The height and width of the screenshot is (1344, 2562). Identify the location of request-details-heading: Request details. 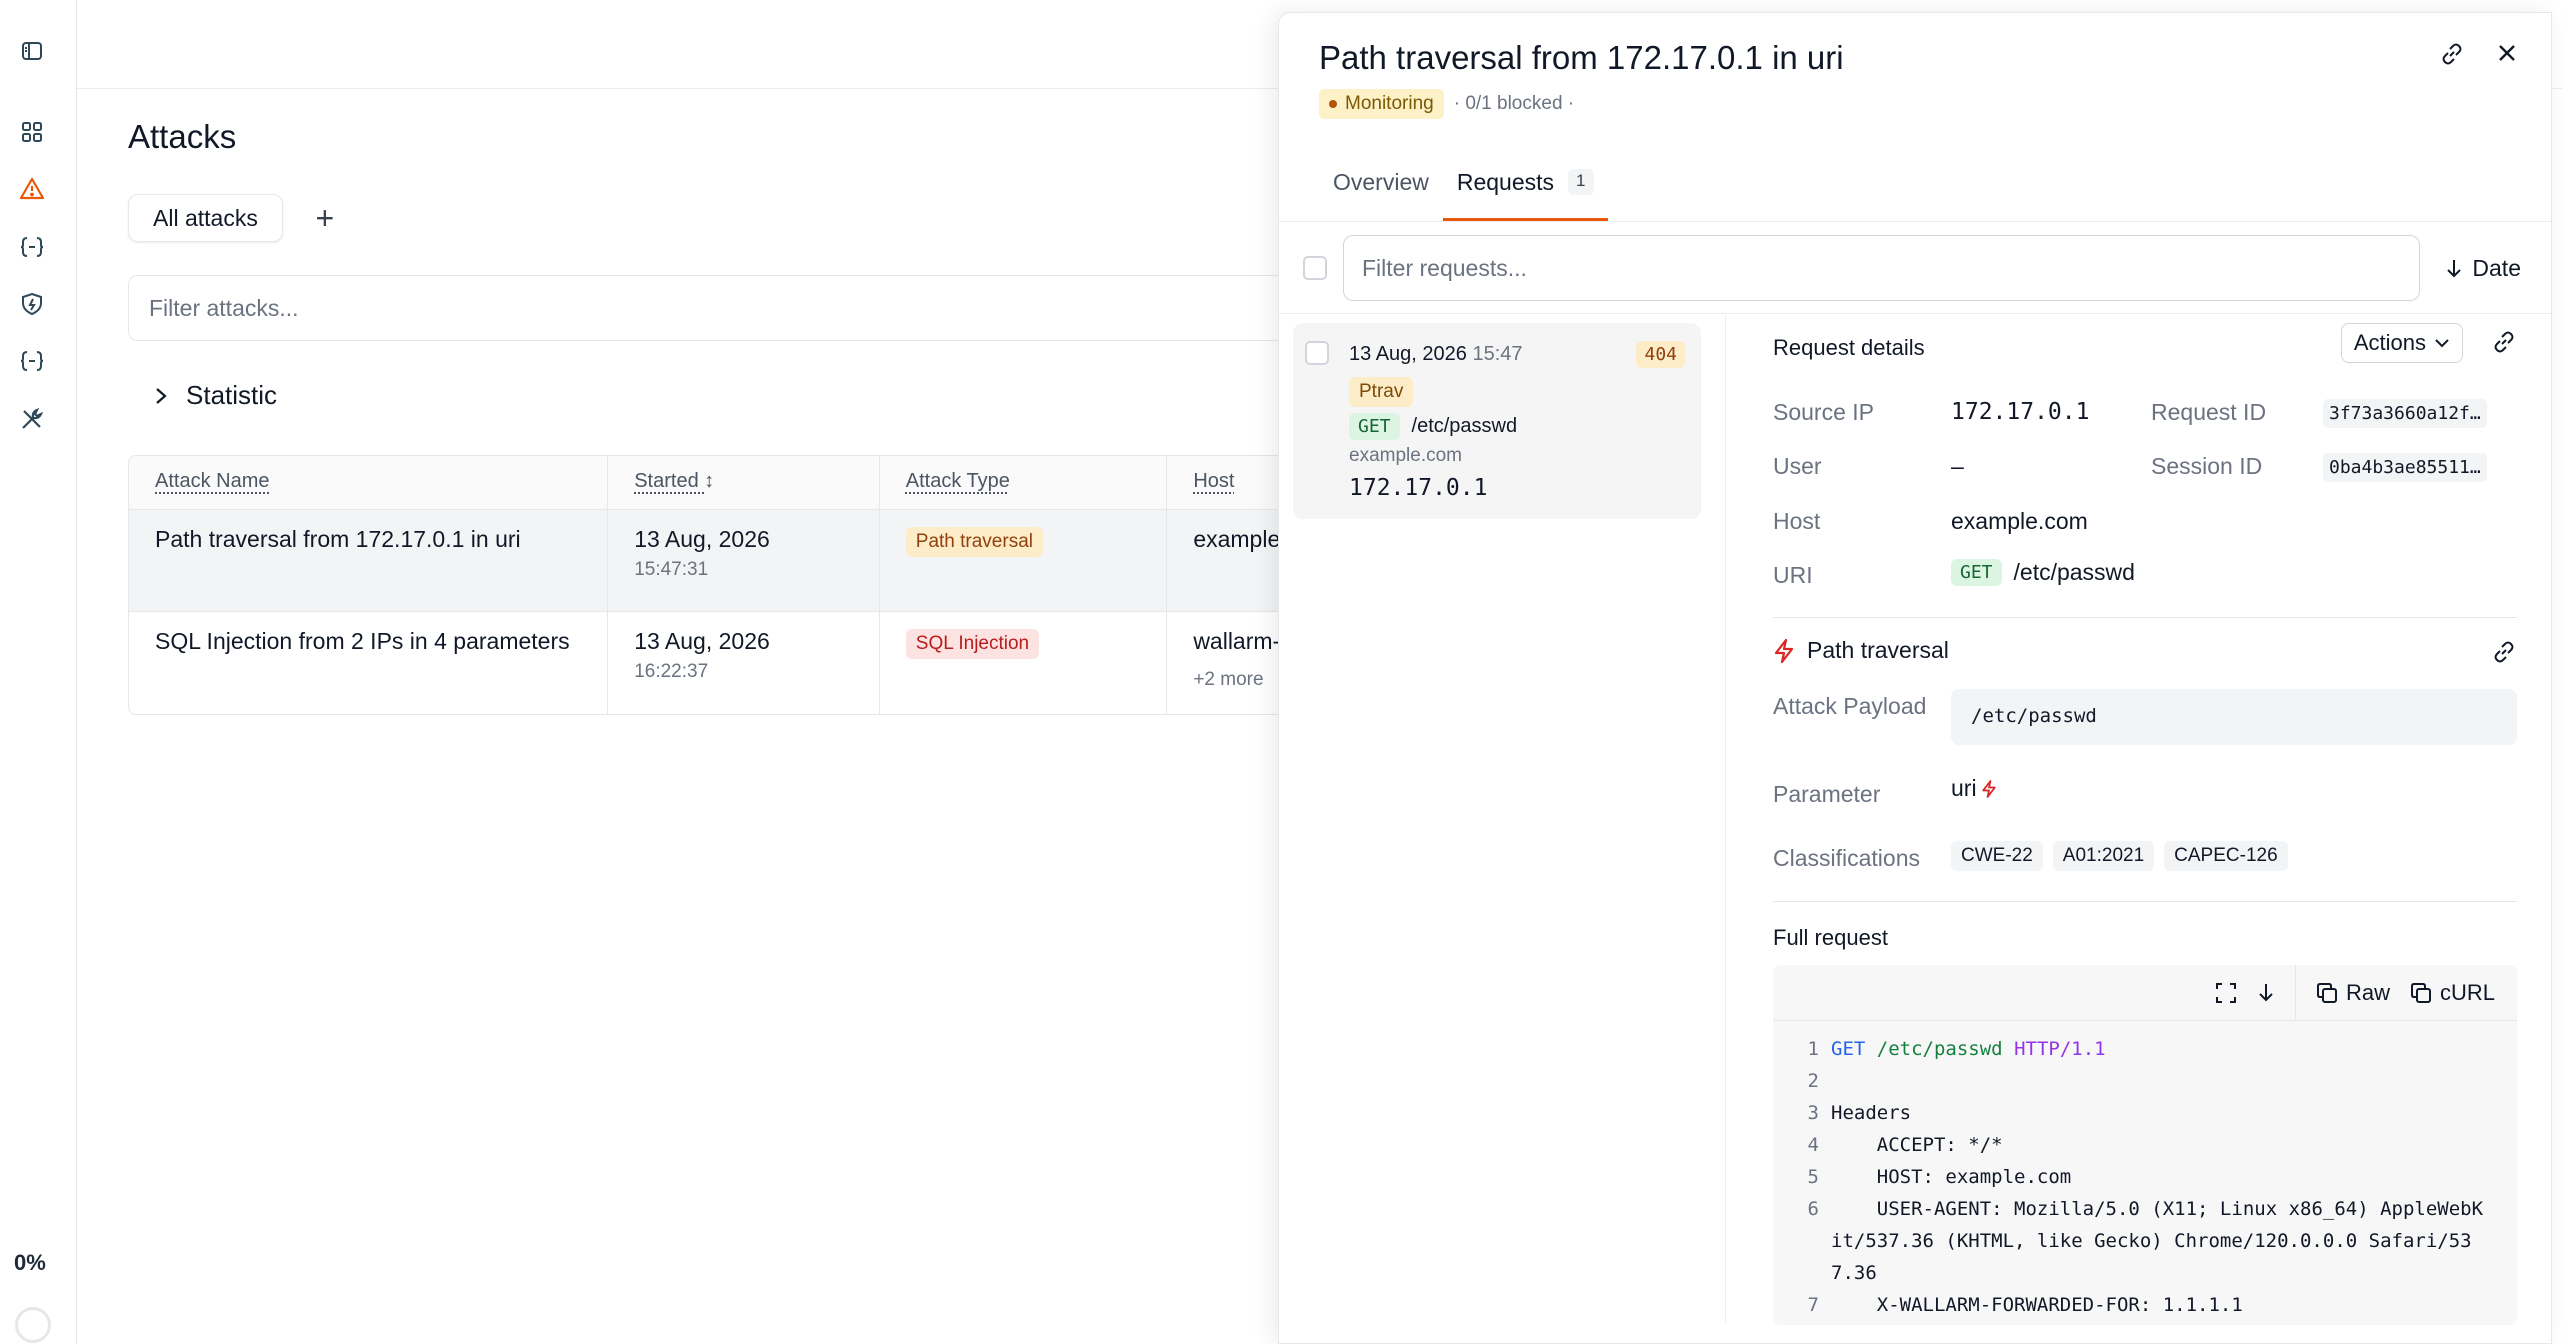
(1849, 347).